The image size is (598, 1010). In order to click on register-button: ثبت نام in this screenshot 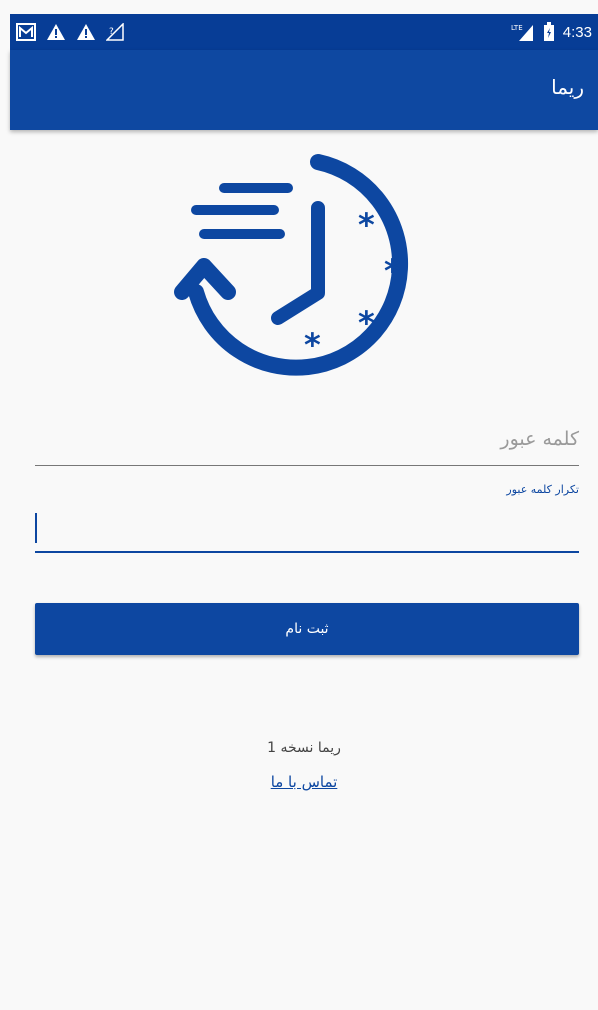, I will do `click(307, 629)`.